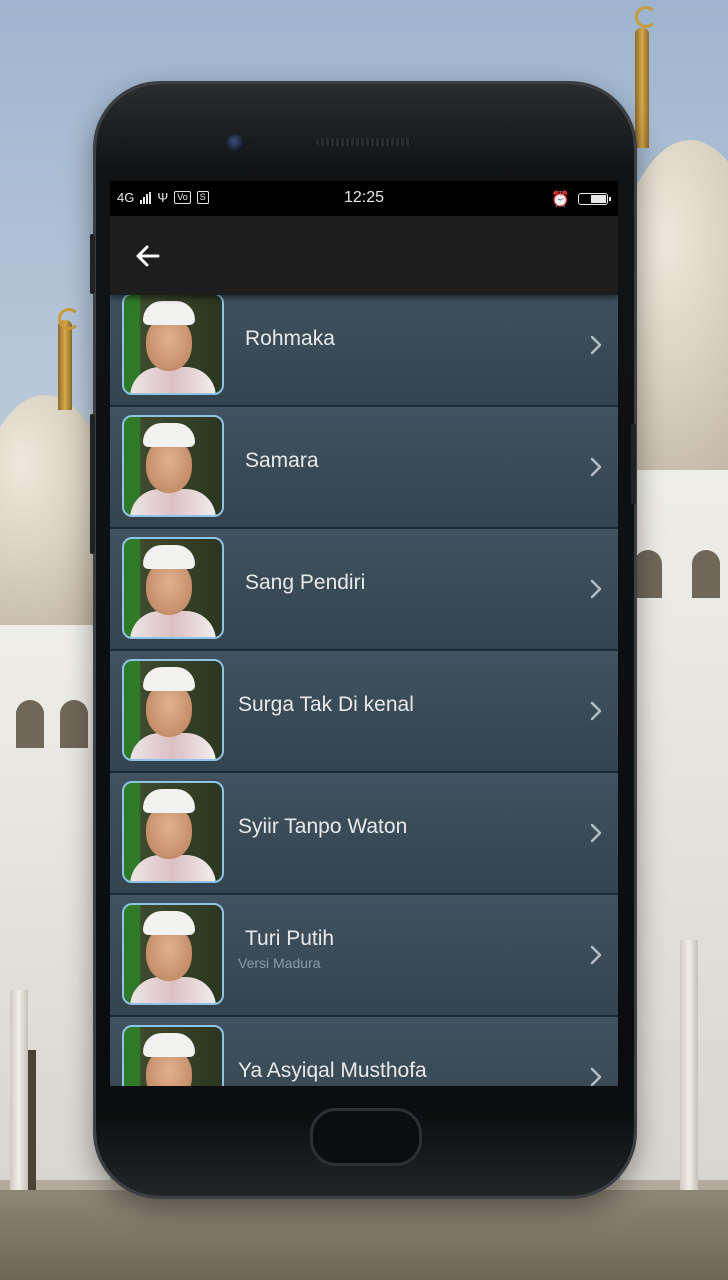 The height and width of the screenshot is (1280, 728). What do you see at coordinates (594, 199) in the screenshot?
I see `battery-icon` at bounding box center [594, 199].